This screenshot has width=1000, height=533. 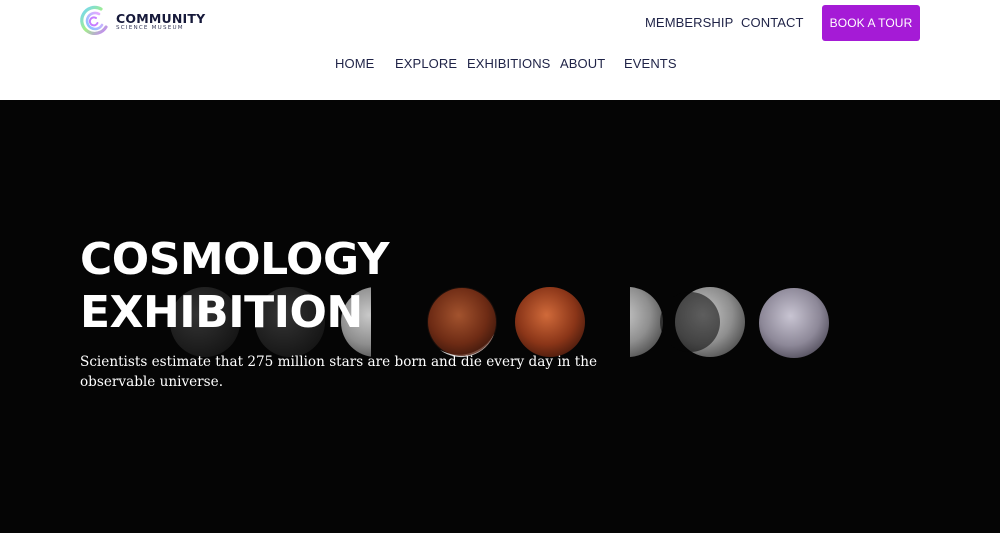 I want to click on book-a-tour-button: BOOK A TOUR, so click(x=871, y=23).